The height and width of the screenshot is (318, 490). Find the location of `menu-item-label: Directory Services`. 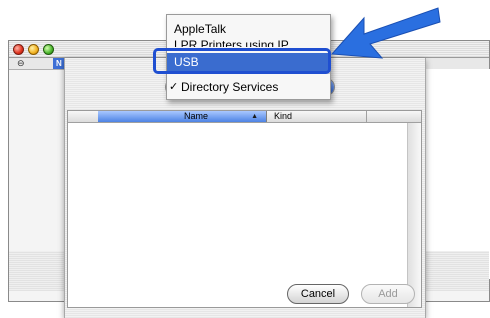

menu-item-label: Directory Services is located at coordinates (230, 87).